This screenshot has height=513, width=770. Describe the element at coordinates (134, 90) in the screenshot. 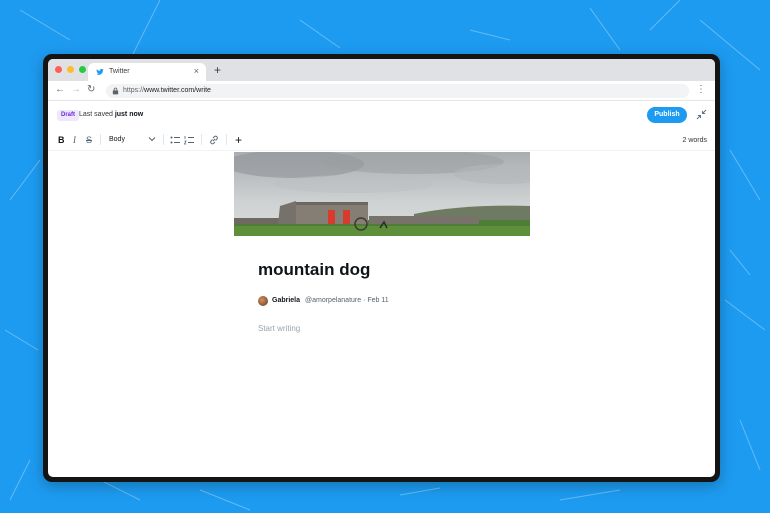

I see `url-protocol: https://` at that location.